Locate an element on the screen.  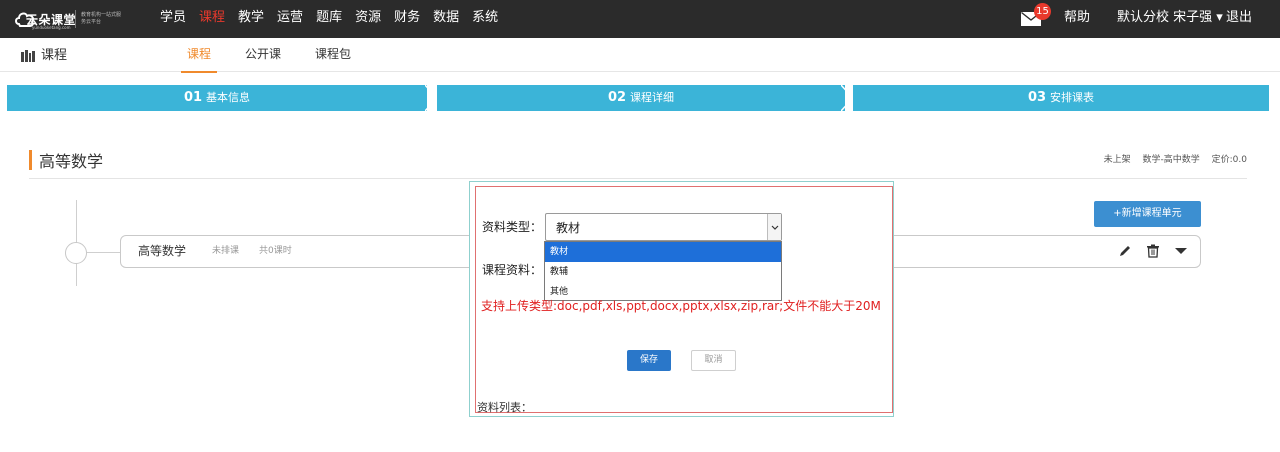
logo-divider is located at coordinates (75, 19).